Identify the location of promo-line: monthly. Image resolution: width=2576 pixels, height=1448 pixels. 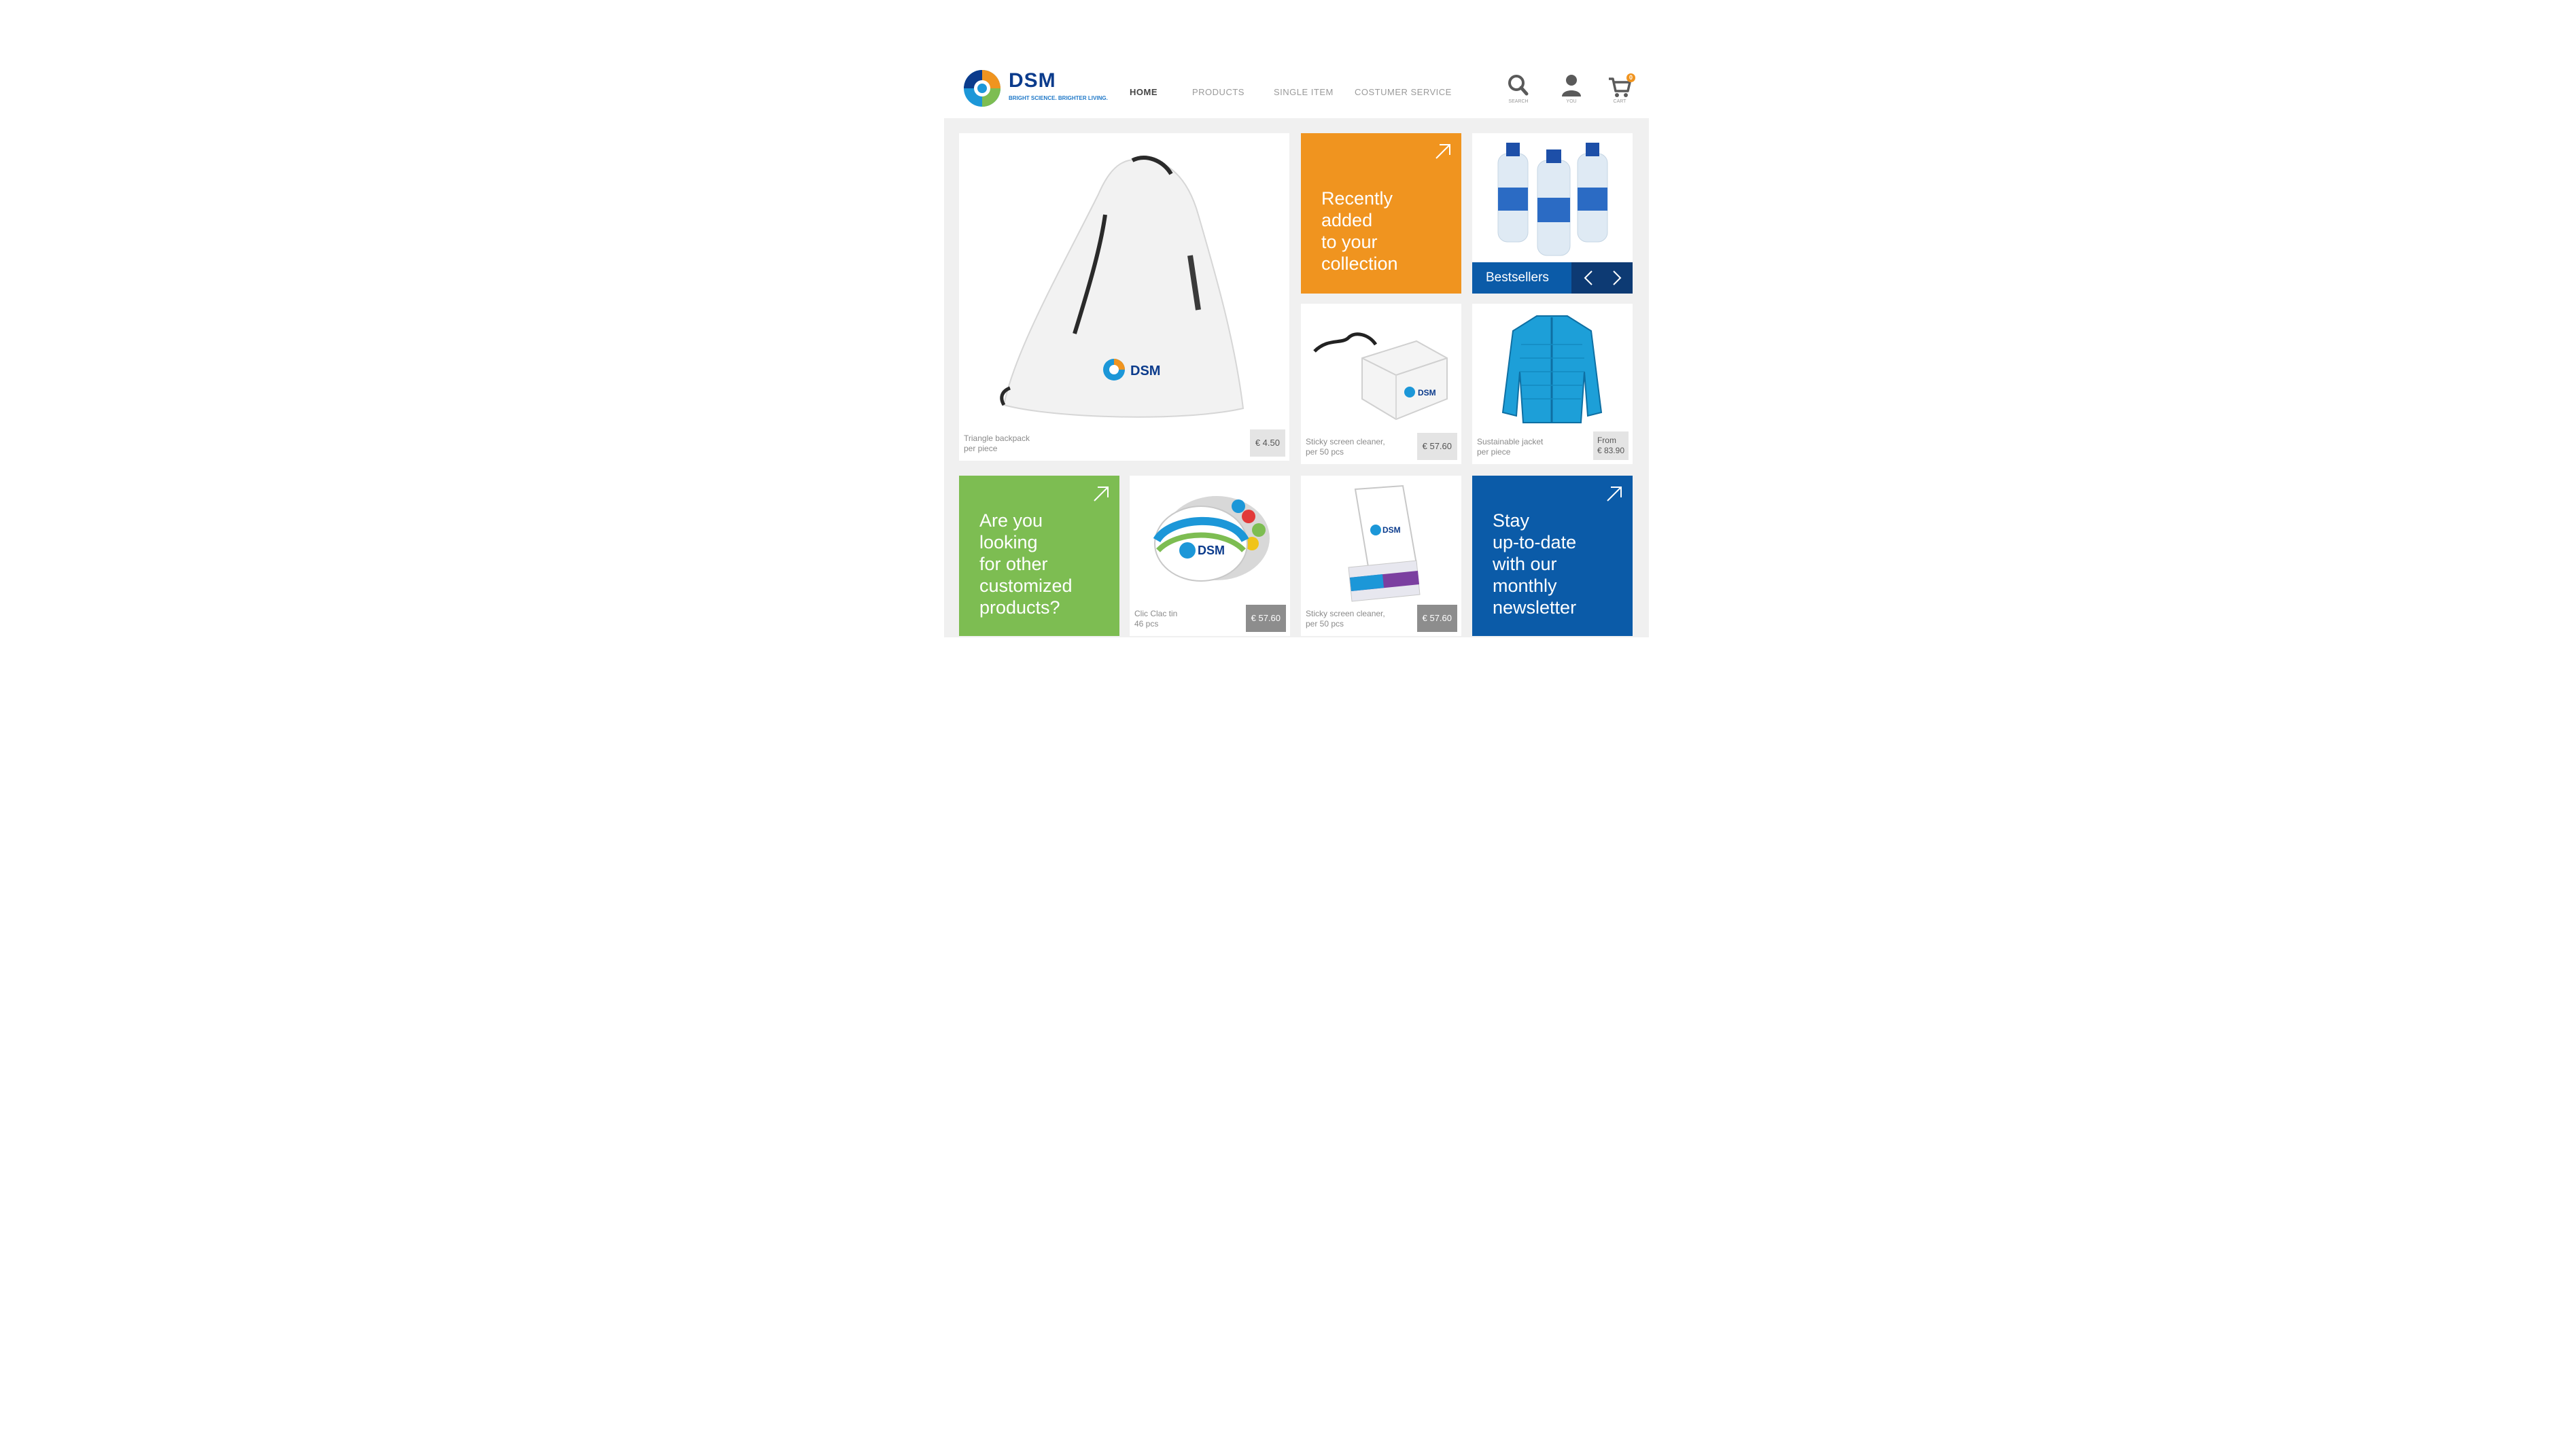
(1525, 586).